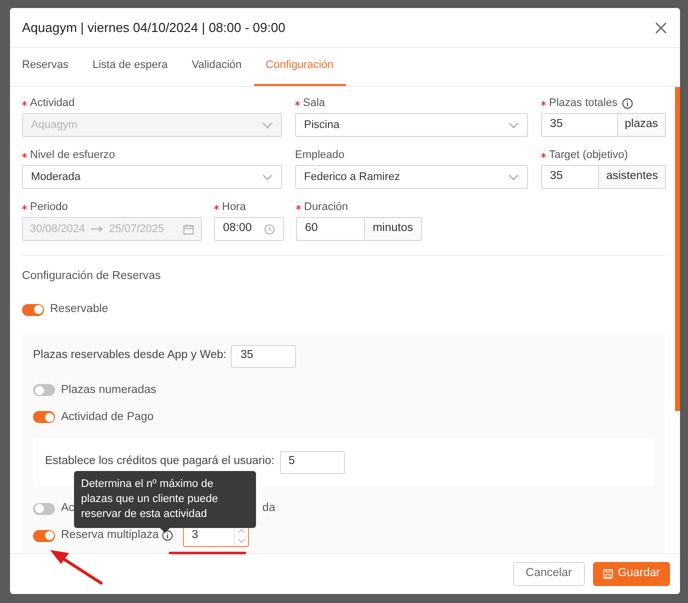  What do you see at coordinates (165, 530) in the screenshot?
I see `tooltip-pointer` at bounding box center [165, 530].